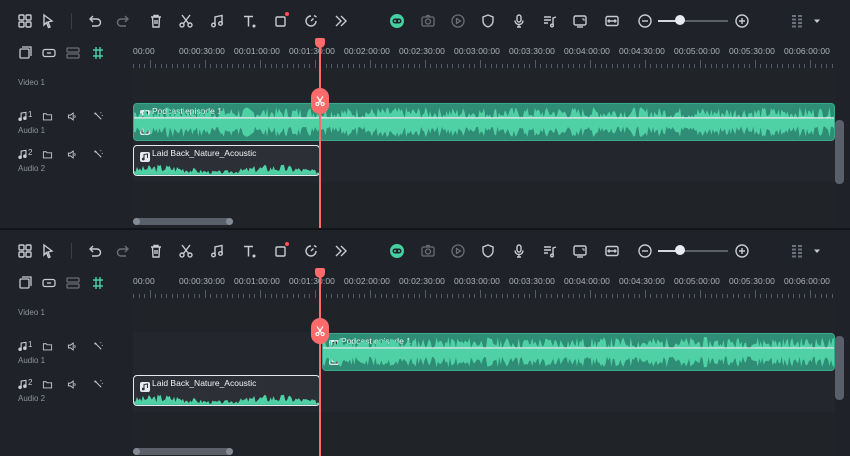 Image resolution: width=850 pixels, height=456 pixels. I want to click on music-waveform, so click(226, 399).